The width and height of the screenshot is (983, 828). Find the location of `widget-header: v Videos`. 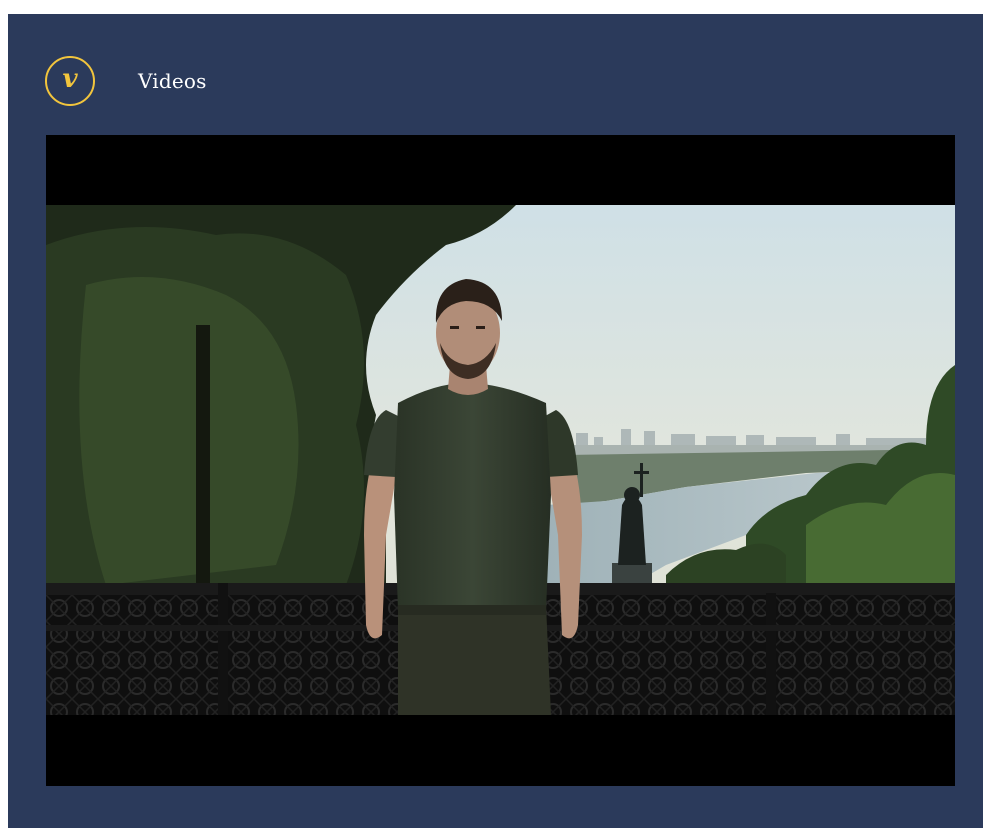

widget-header: v Videos is located at coordinates (495, 74).